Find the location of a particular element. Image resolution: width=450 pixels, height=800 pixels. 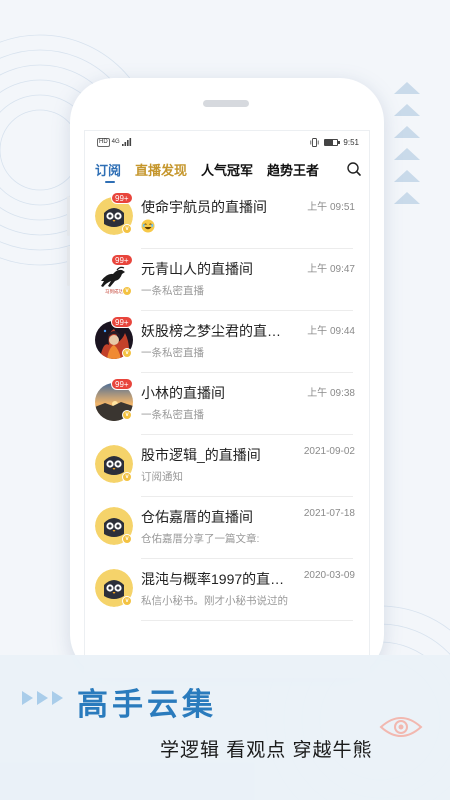

search-icon is located at coordinates (354, 169).